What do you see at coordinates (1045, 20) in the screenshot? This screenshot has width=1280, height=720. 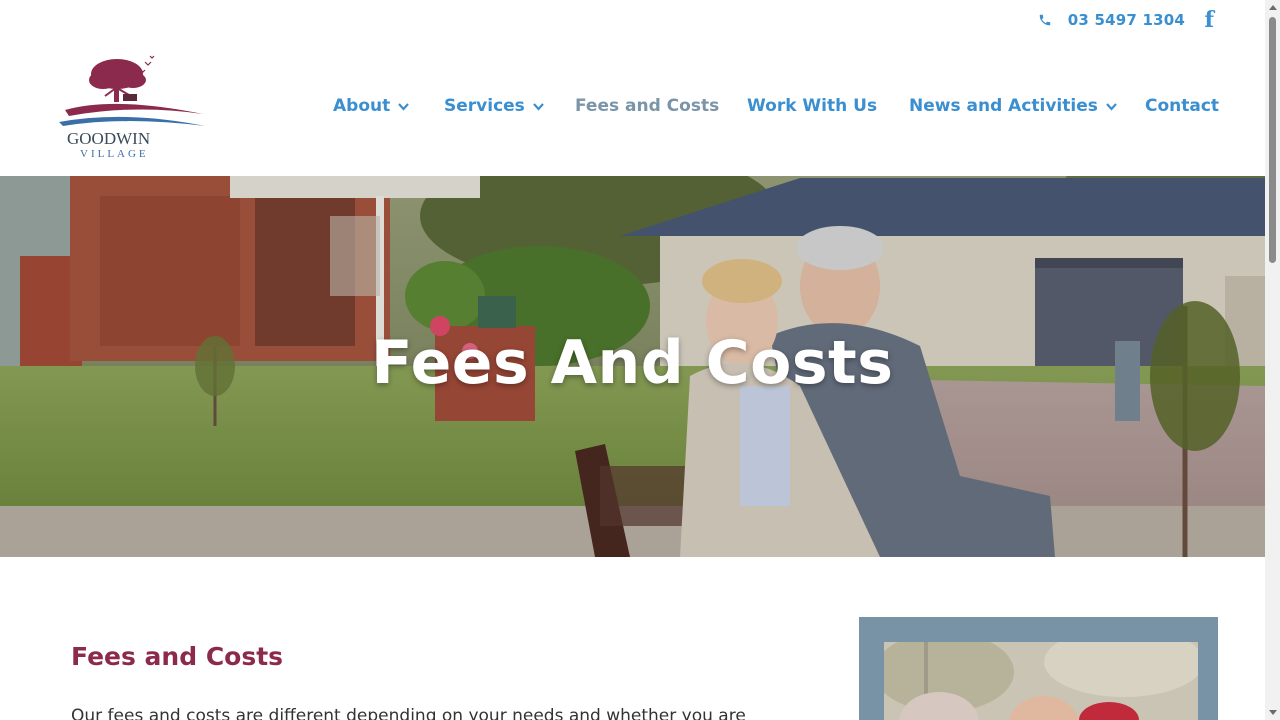 I see `phone-icon` at bounding box center [1045, 20].